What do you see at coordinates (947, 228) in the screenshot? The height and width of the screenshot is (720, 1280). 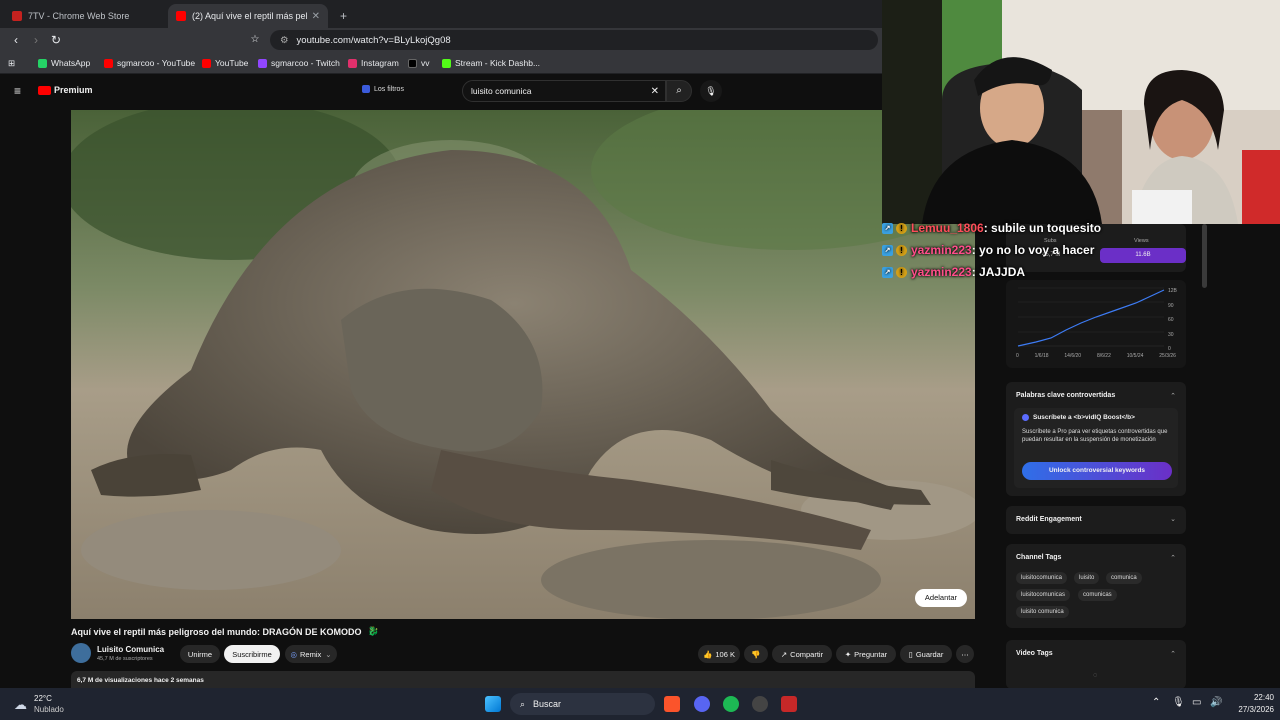 I see `chat-username: Lemuu_1806` at bounding box center [947, 228].